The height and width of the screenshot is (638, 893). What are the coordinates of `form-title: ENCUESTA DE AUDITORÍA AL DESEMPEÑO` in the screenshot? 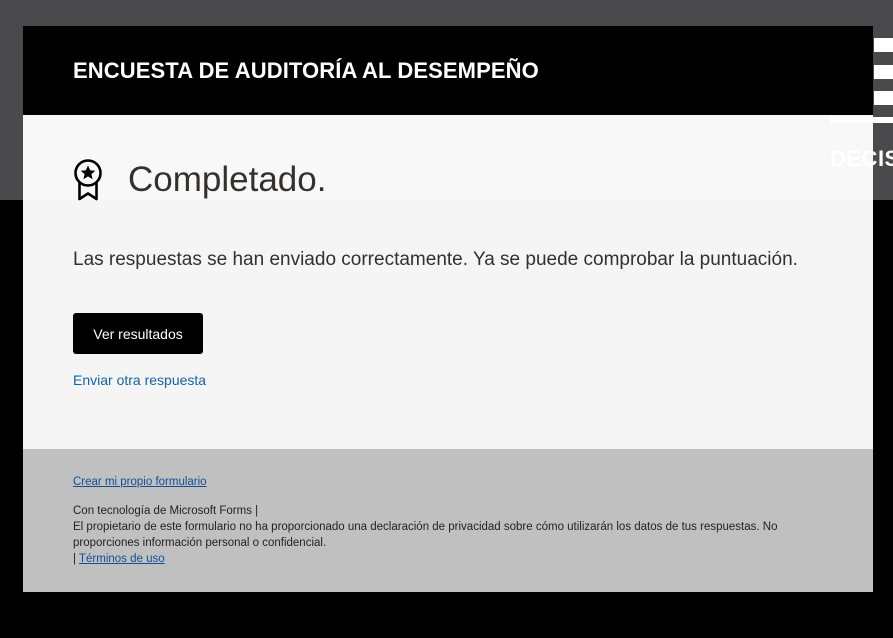 It's located at (306, 70).